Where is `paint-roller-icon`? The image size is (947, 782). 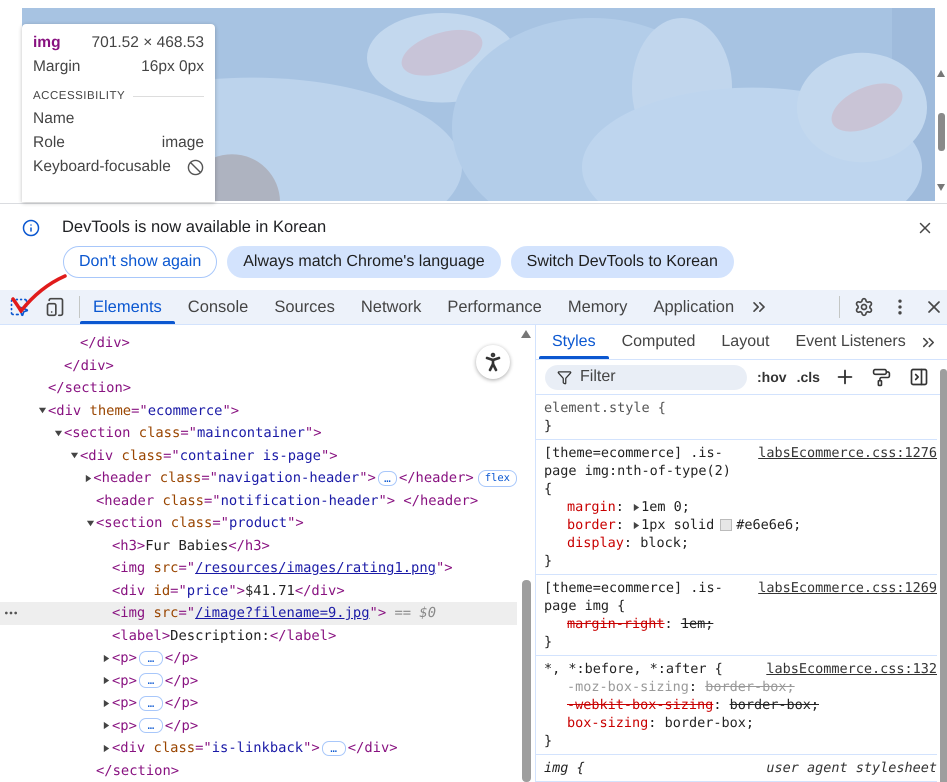
paint-roller-icon is located at coordinates (881, 377).